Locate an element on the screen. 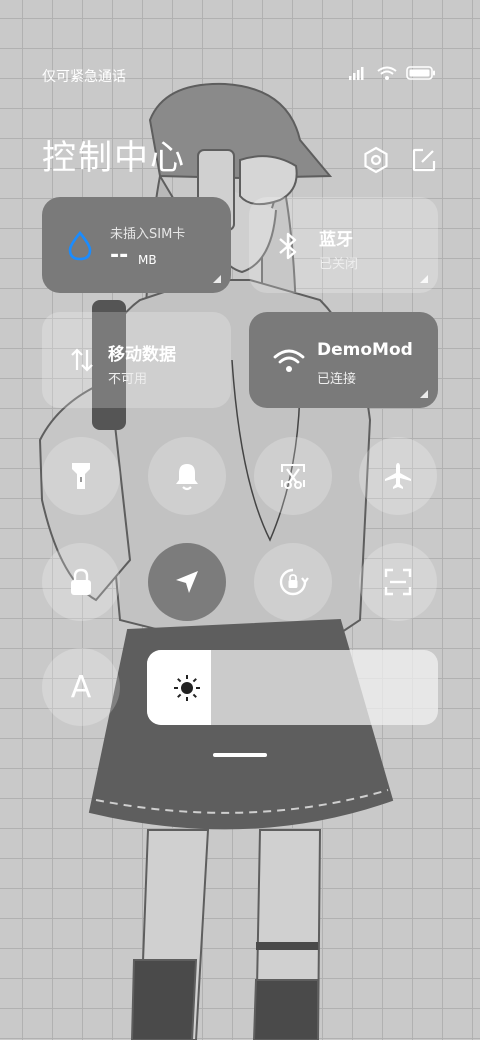 This screenshot has width=480, height=1040. bluetooth-tile: 蓝牙 已关闭 is located at coordinates (343, 245).